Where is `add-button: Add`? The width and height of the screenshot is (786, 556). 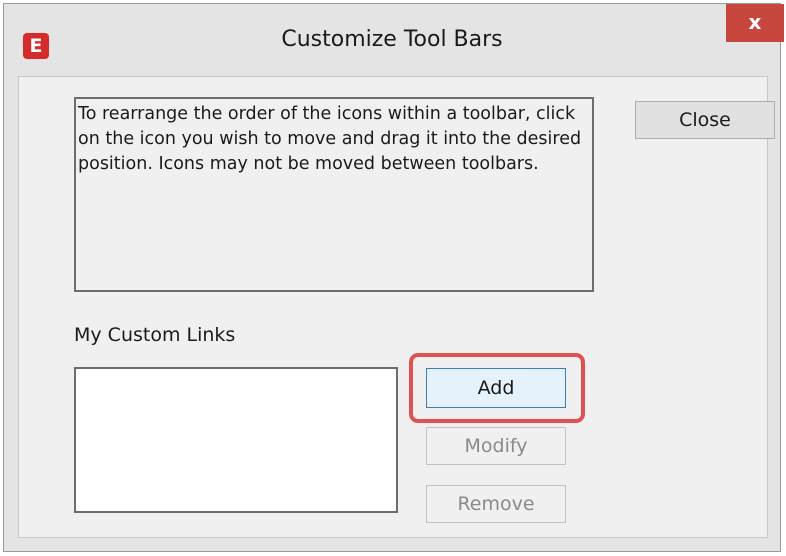 add-button: Add is located at coordinates (496, 388).